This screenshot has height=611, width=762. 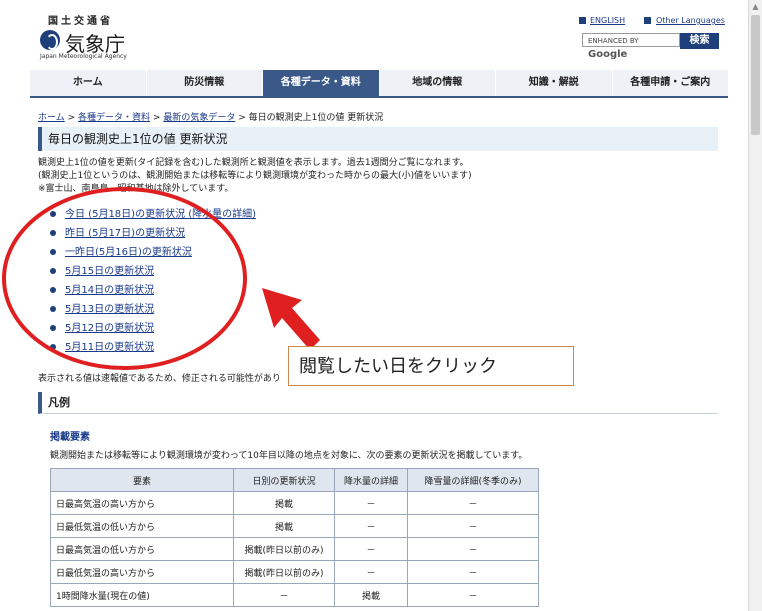 What do you see at coordinates (671, 83) in the screenshot?
I see `nav-applications: 各種申請・ご案内` at bounding box center [671, 83].